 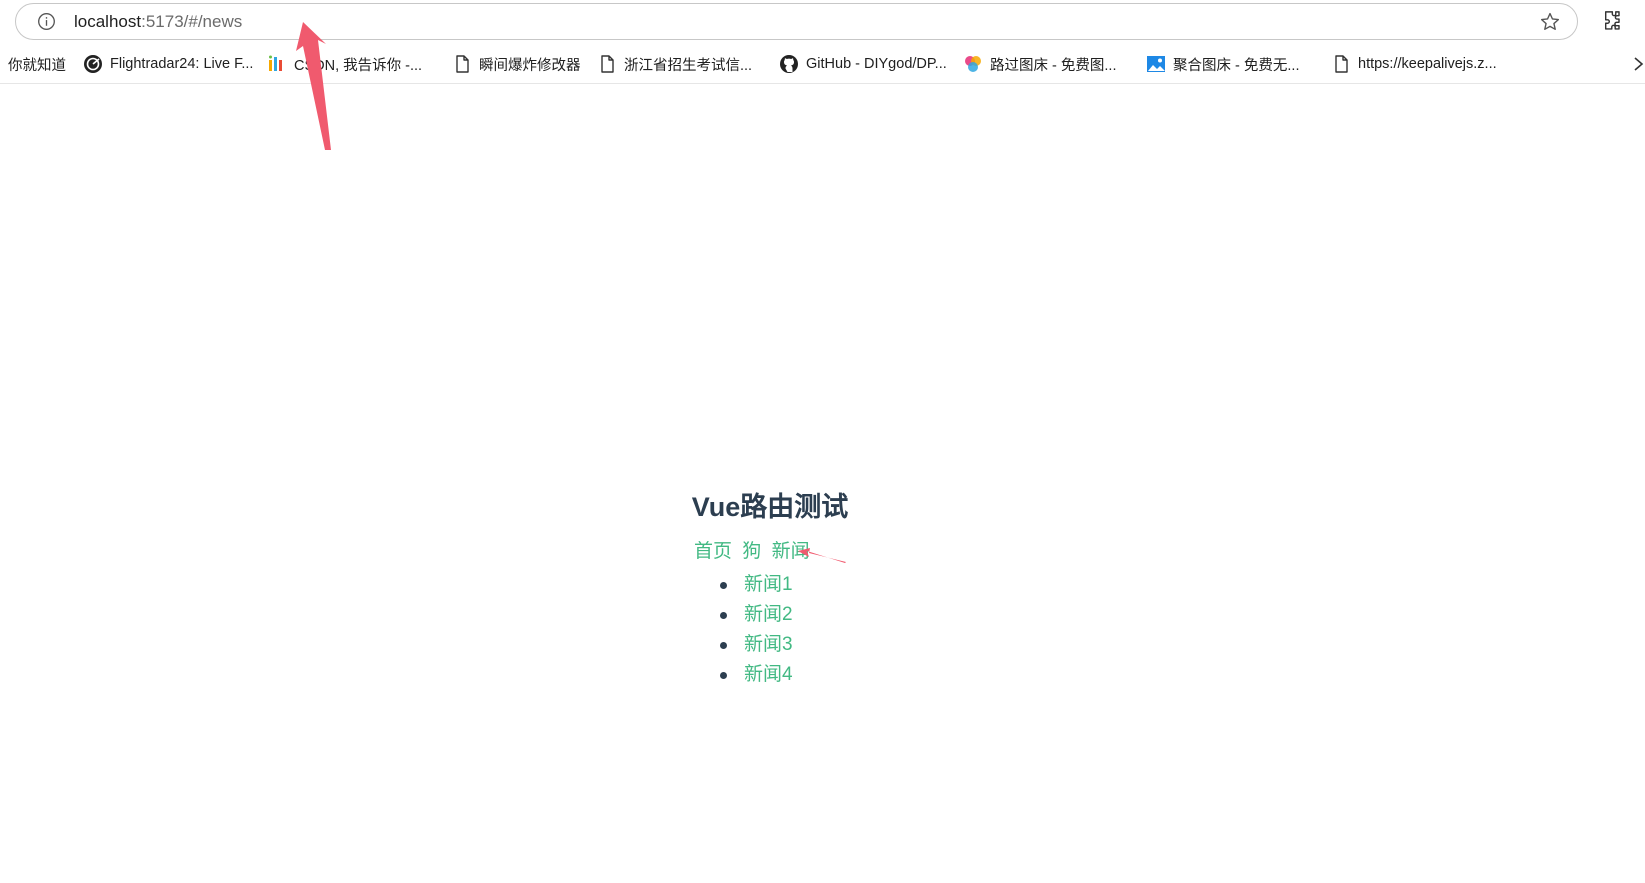 What do you see at coordinates (192, 21) in the screenshot?
I see `url-path: :5173/#/news` at bounding box center [192, 21].